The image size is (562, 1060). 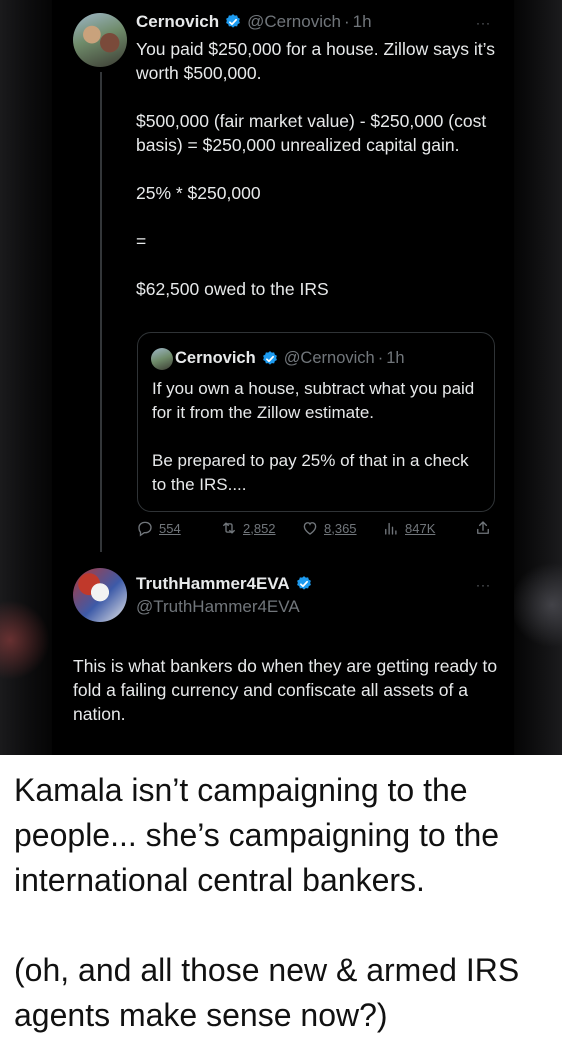 I want to click on post-header: Cernovich @Cernovich · 1h, so click(x=254, y=22).